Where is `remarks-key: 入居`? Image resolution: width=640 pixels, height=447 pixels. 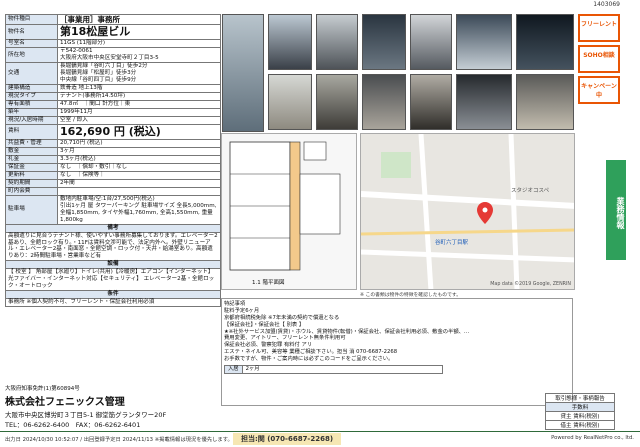
remarks-key: 入居 is located at coordinates (233, 369).